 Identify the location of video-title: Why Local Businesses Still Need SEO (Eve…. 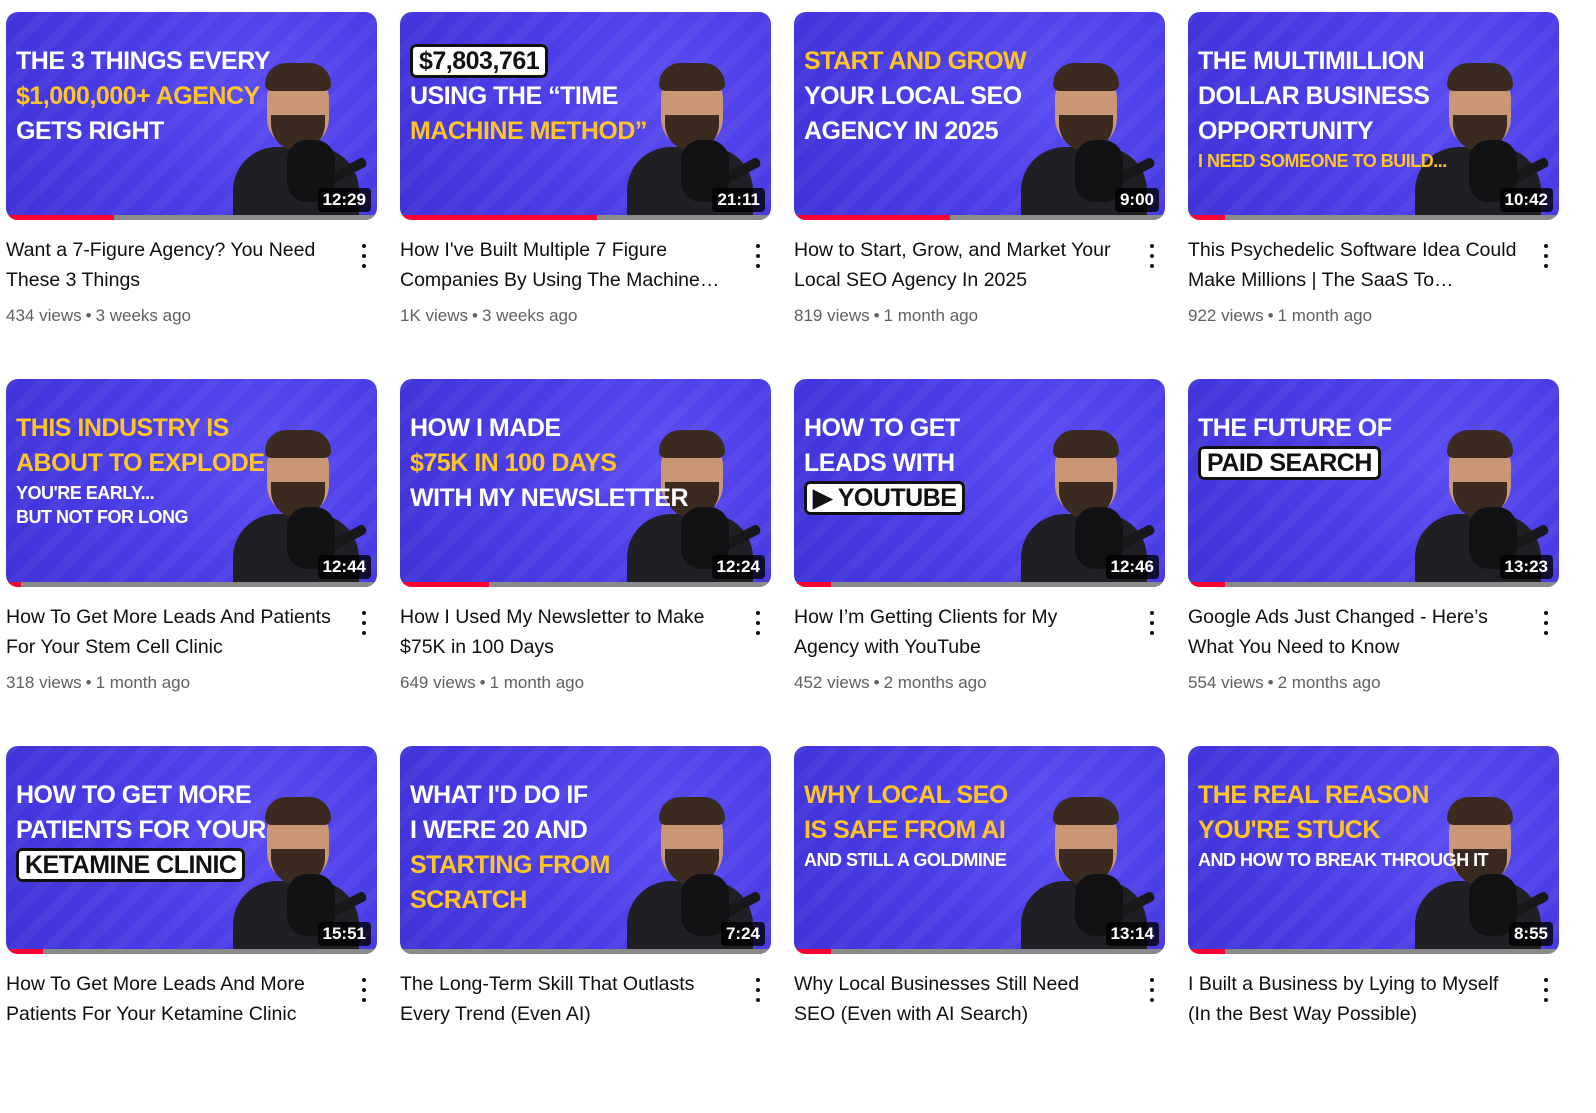
(959, 999).